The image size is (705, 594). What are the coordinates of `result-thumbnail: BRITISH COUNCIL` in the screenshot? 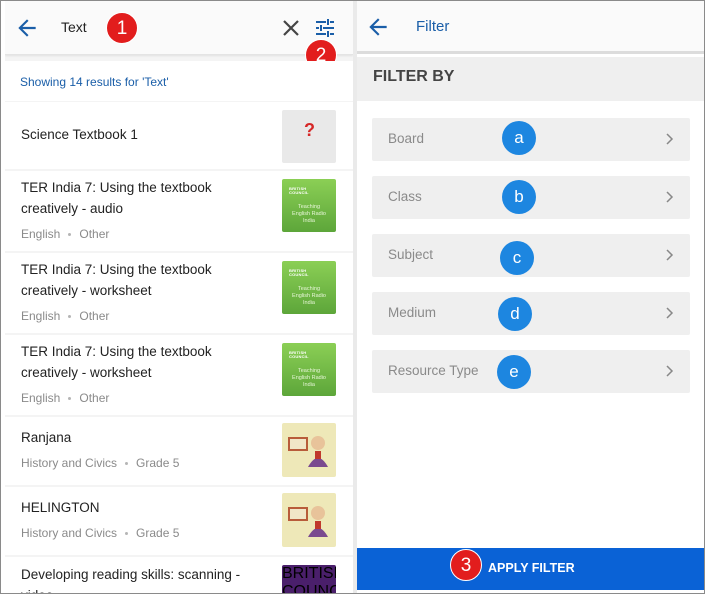 It's located at (309, 579).